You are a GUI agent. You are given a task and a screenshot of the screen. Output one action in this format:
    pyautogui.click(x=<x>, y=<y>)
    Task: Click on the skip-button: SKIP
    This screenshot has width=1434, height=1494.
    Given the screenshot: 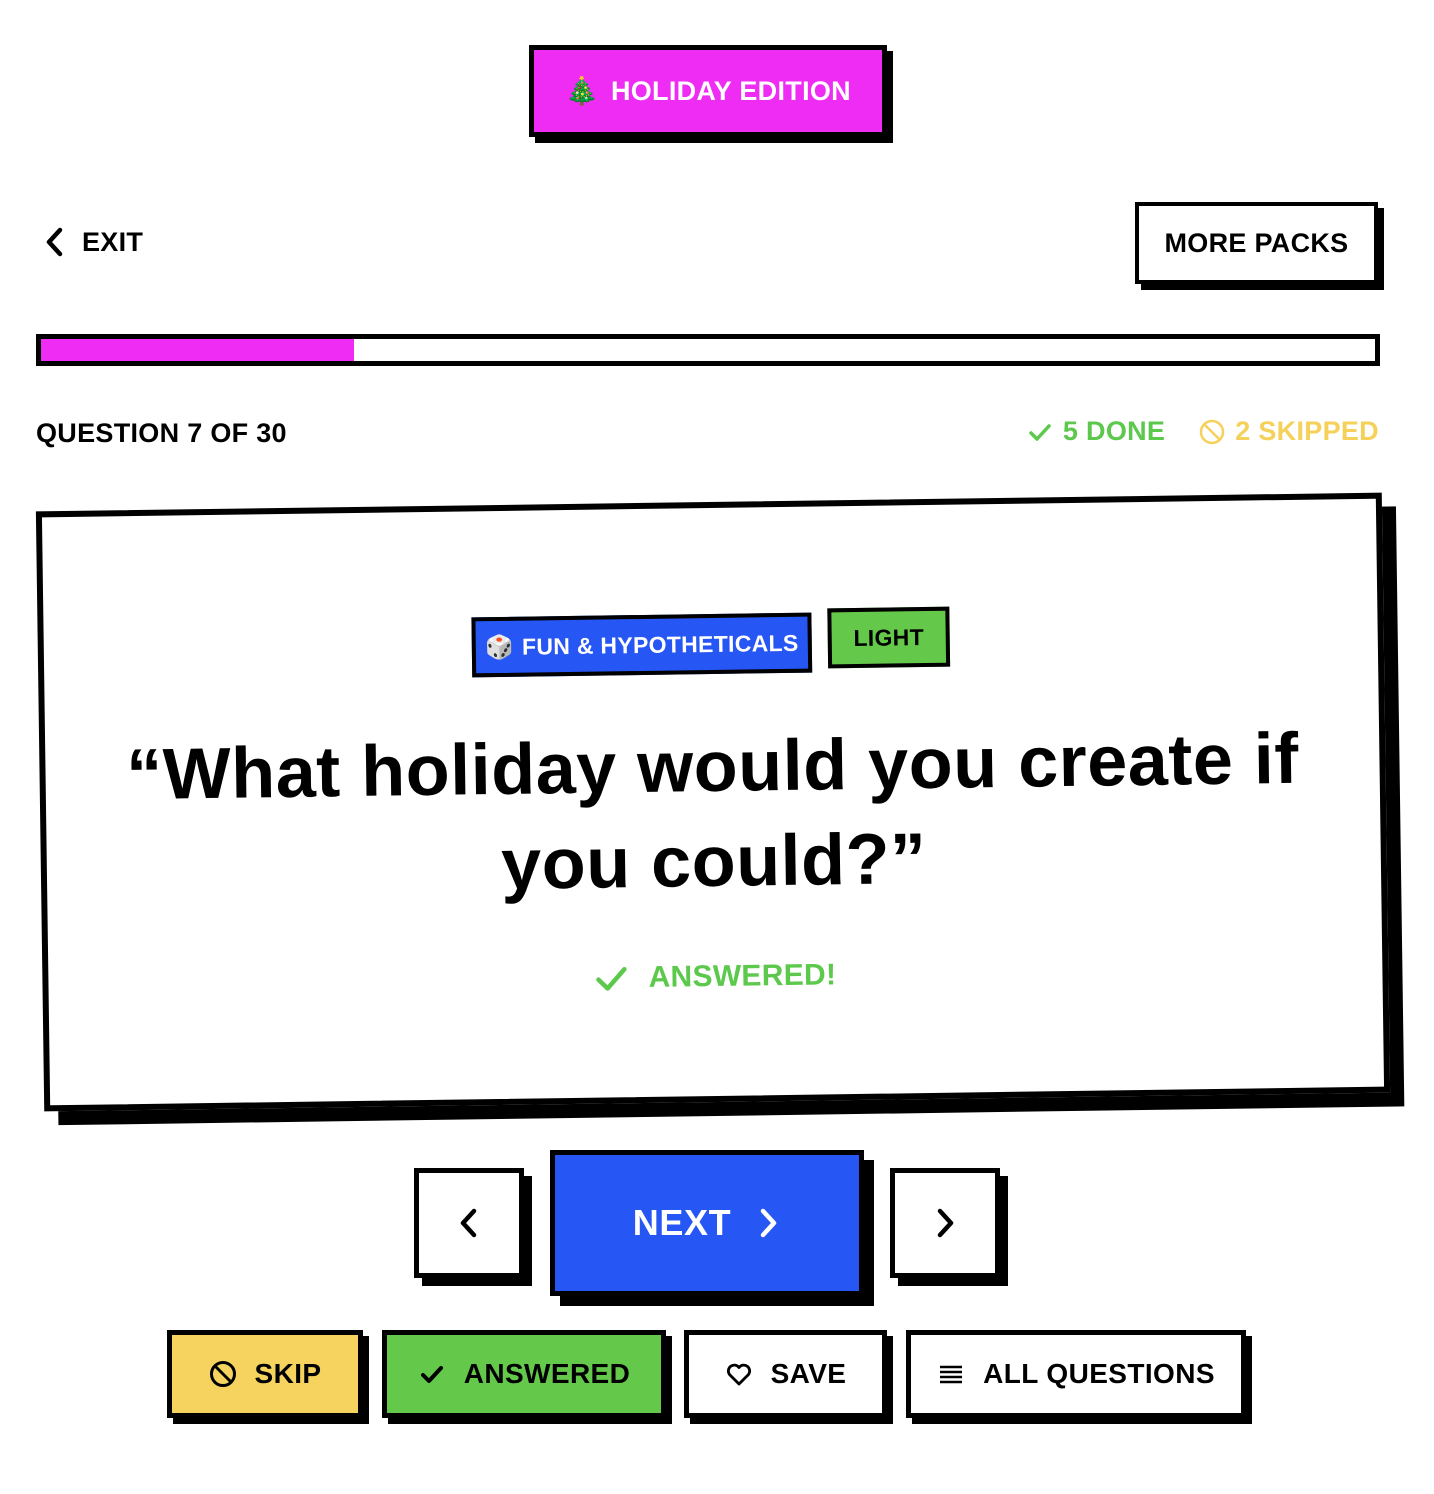 What is the action you would take?
    pyautogui.click(x=265, y=1374)
    